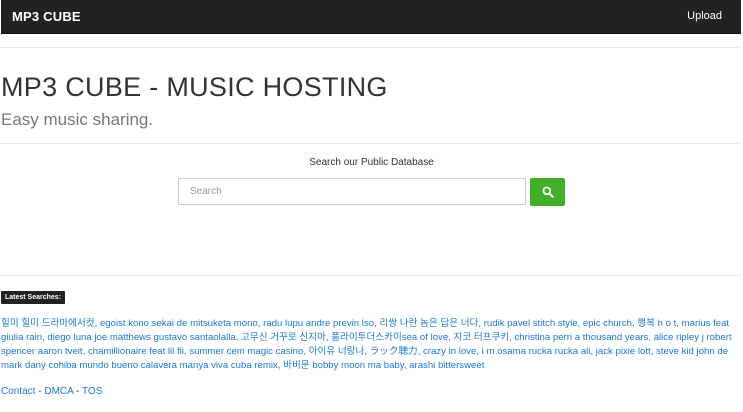  Describe the element at coordinates (371, 47) in the screenshot. I see `divider-top` at that location.